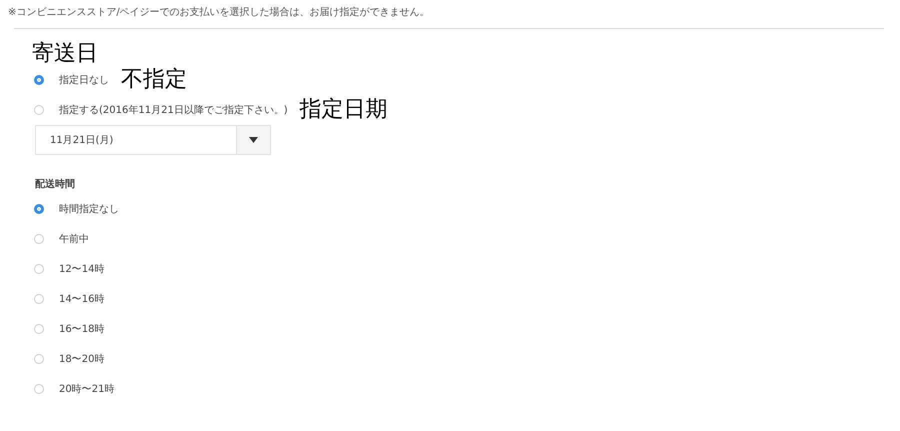  What do you see at coordinates (154, 80) in the screenshot?
I see `annotation-text: 不指定` at bounding box center [154, 80].